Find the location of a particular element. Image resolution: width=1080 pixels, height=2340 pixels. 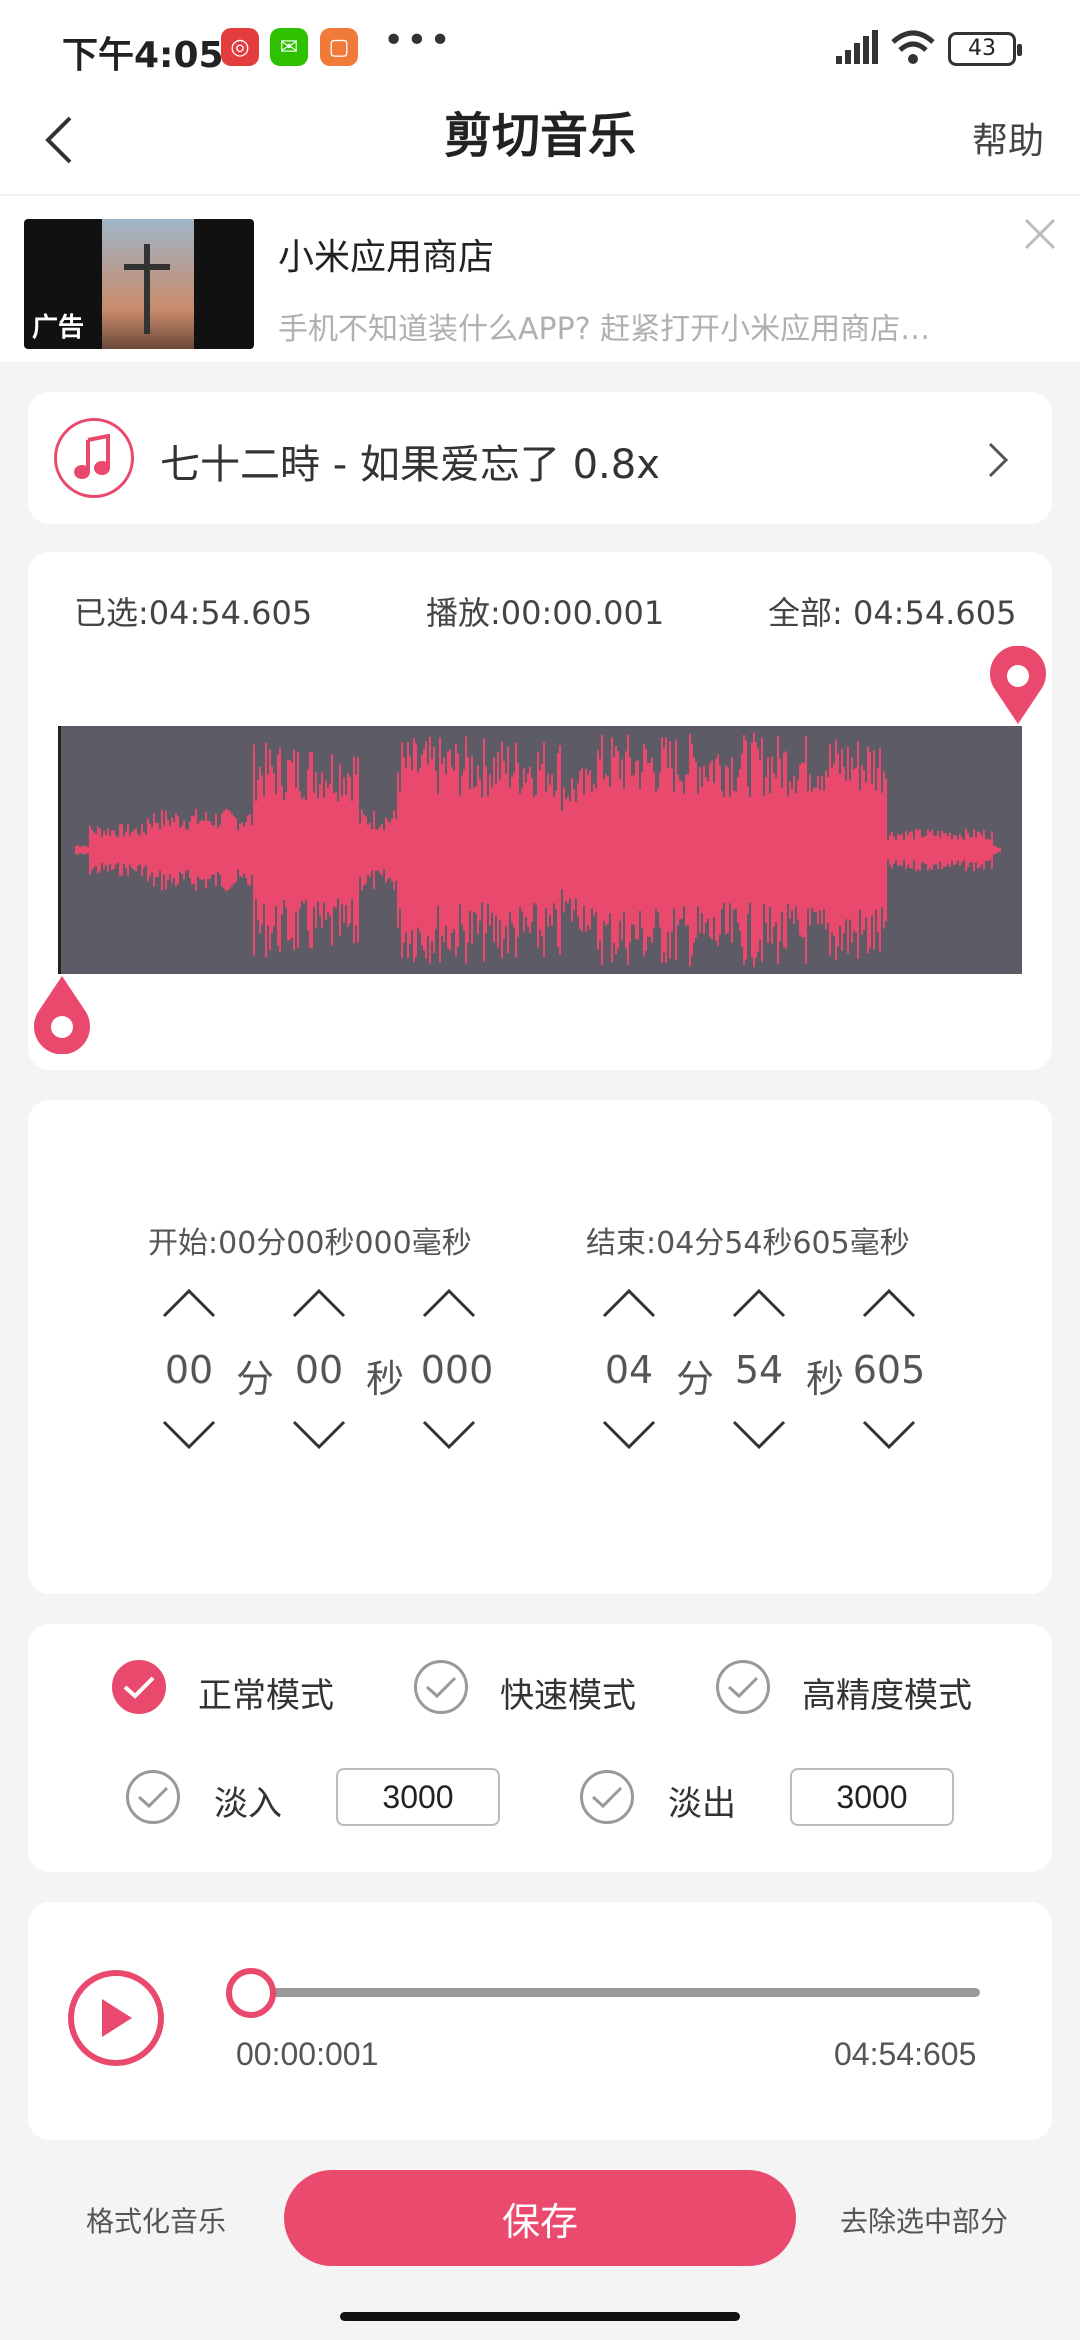

fast-mode-checkbox is located at coordinates (441, 1687).